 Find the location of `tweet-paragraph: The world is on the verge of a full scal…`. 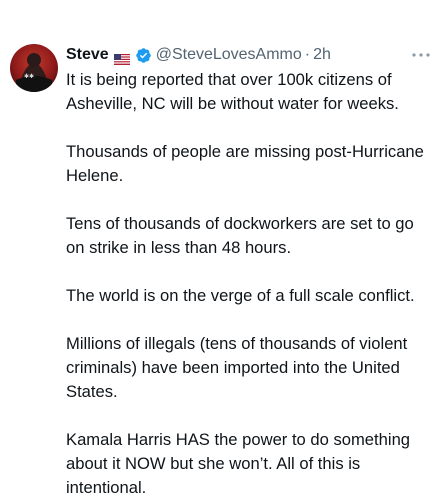

tweet-paragraph: The world is on the verge of a full scal… is located at coordinates (240, 295).